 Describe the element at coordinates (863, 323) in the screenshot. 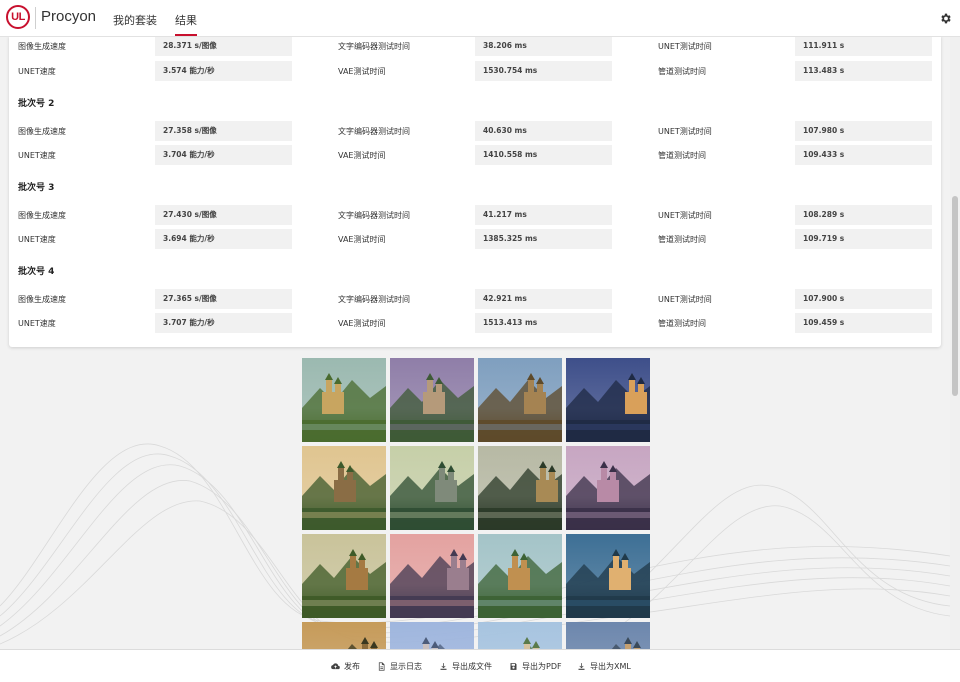

I see `metric-value: 109.459 s` at that location.